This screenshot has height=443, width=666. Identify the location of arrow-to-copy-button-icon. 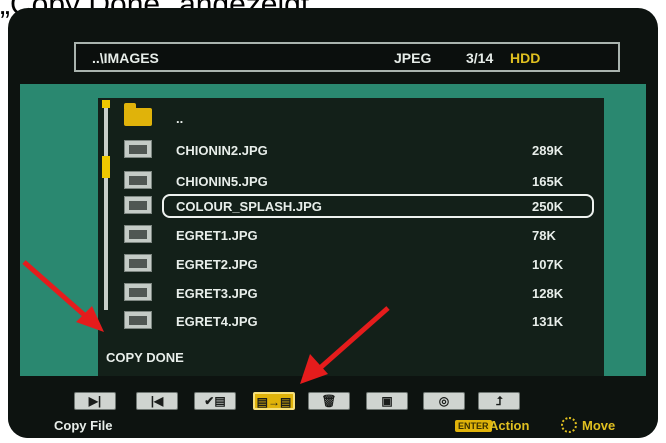
(345, 345).